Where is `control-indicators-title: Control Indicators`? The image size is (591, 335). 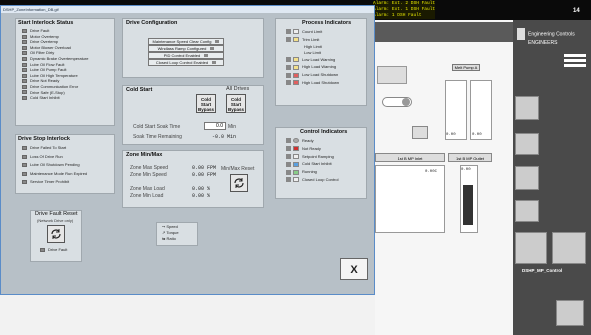
control-indicators-title: Control Indicators is located at coordinates (324, 132).